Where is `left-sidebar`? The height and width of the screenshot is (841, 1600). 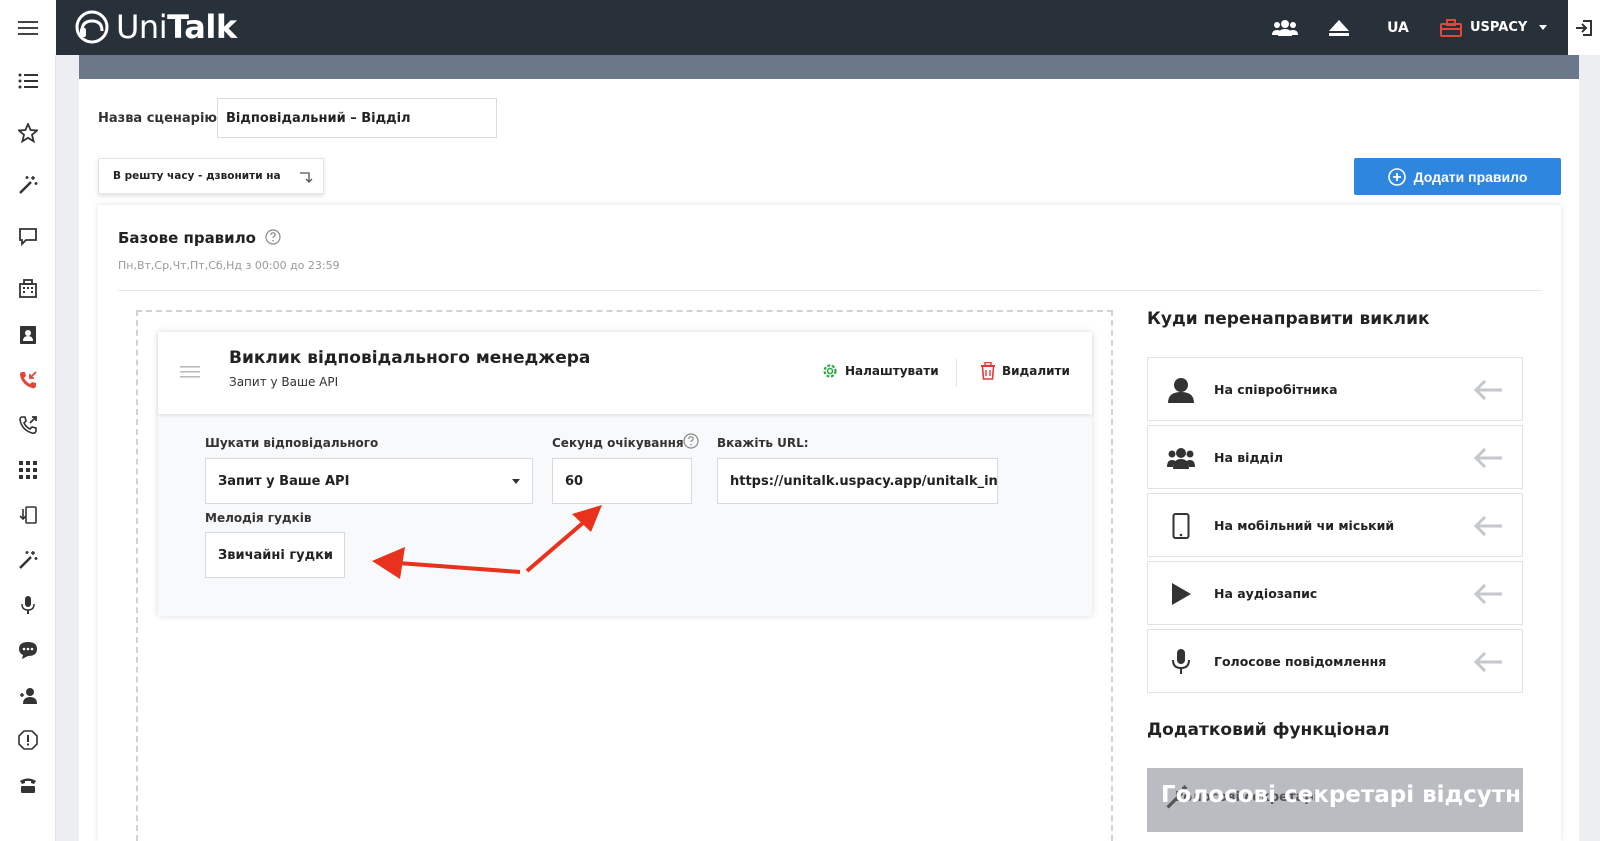
left-sidebar is located at coordinates (28, 448).